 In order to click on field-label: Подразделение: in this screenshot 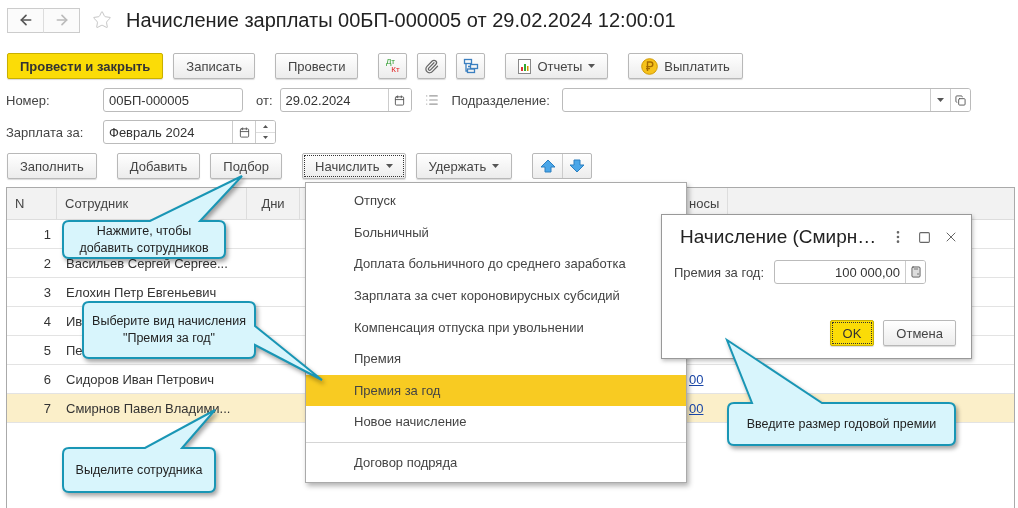, I will do `click(501, 100)`.